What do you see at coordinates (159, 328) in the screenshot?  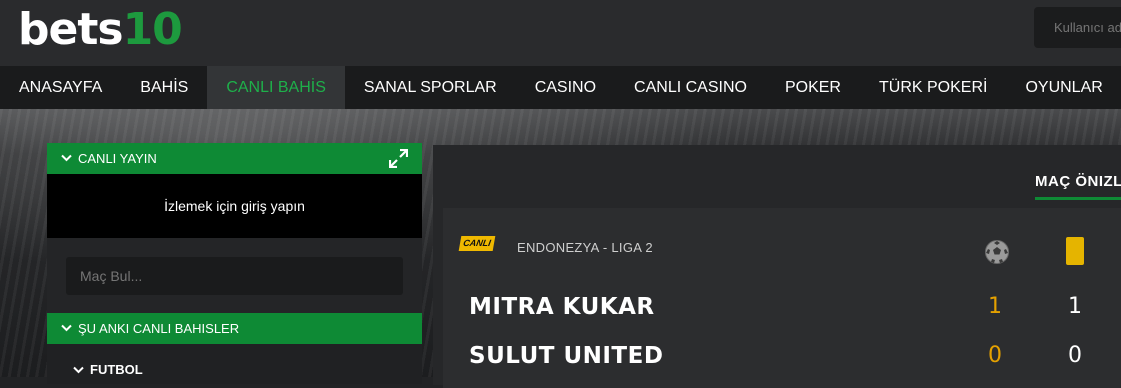 I see `live-bets-title: ŞU ANKI CANLI BAHISLER` at bounding box center [159, 328].